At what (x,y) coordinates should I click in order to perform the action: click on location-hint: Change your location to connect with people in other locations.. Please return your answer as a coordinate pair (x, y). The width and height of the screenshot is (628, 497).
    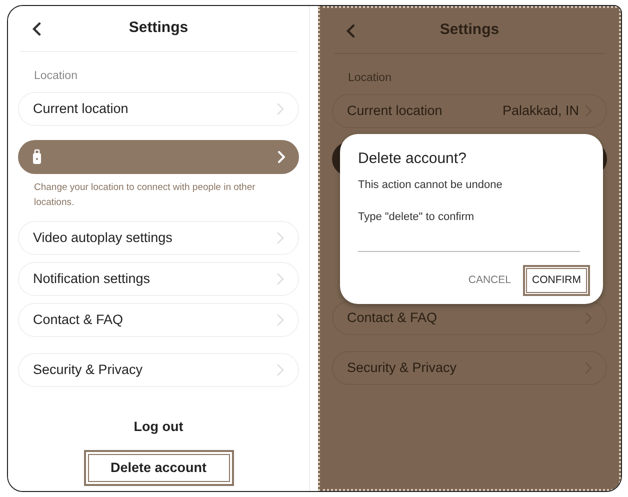
    Looking at the image, I should click on (145, 195).